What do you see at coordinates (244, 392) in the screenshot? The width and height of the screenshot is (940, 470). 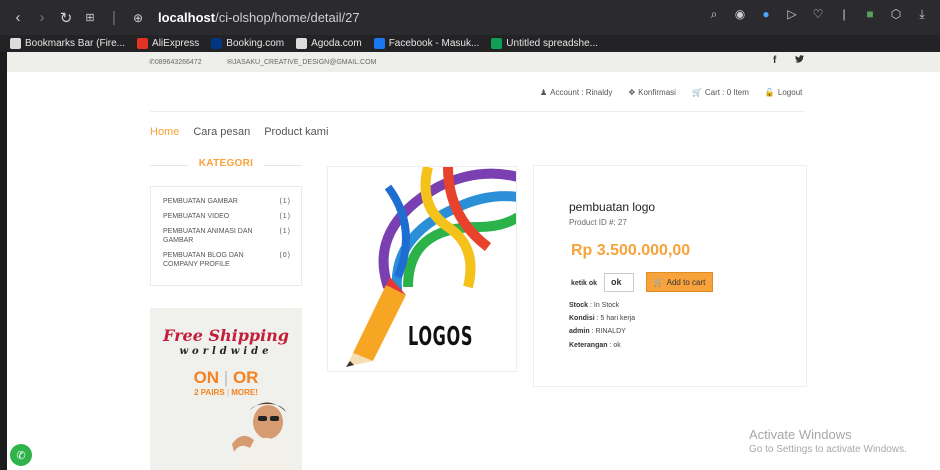 I see `ad-more: MORE!` at bounding box center [244, 392].